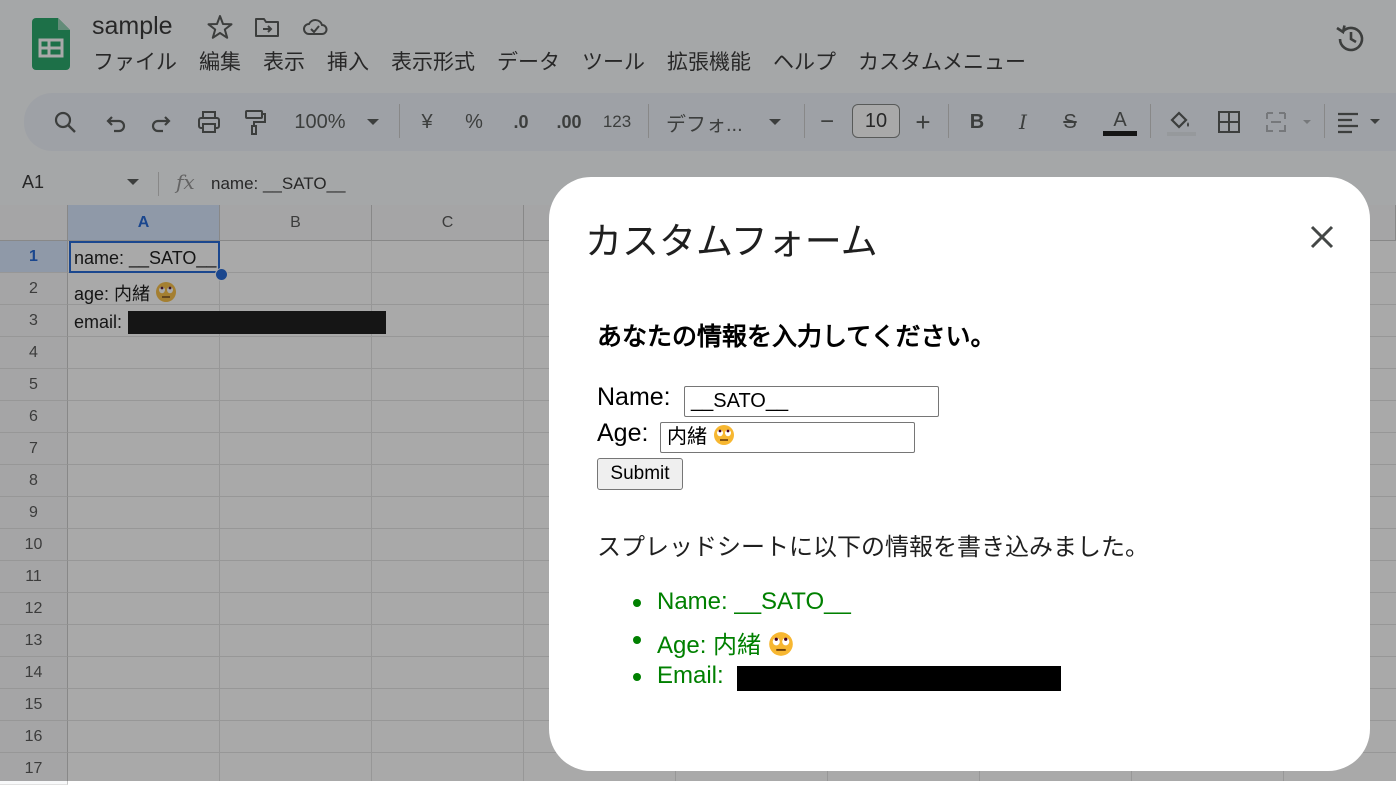 The height and width of the screenshot is (785, 1396). Describe the element at coordinates (690, 675) in the screenshot. I see `result-email: Email:` at that location.